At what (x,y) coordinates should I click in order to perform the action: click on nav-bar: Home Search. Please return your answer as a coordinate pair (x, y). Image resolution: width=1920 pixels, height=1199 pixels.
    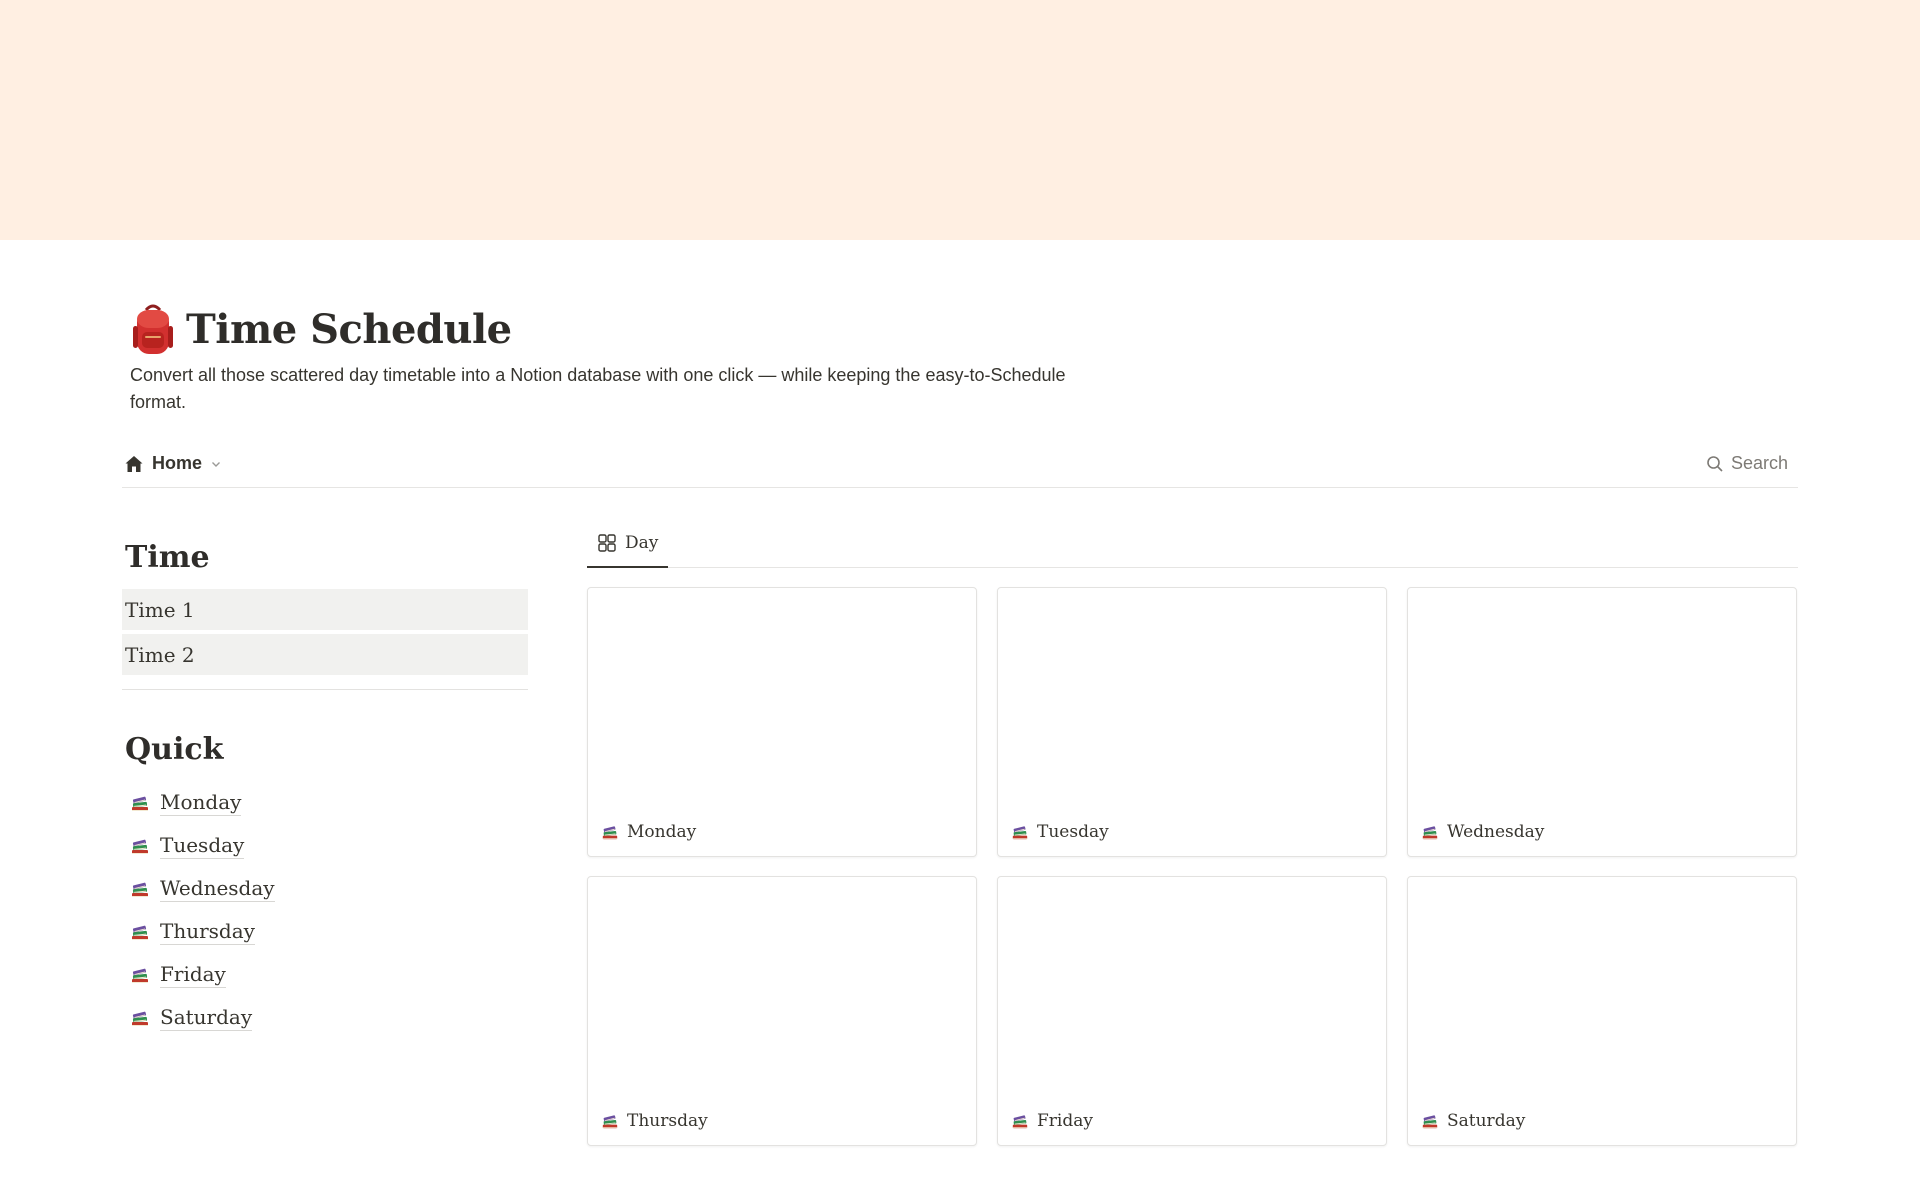
    Looking at the image, I should click on (960, 464).